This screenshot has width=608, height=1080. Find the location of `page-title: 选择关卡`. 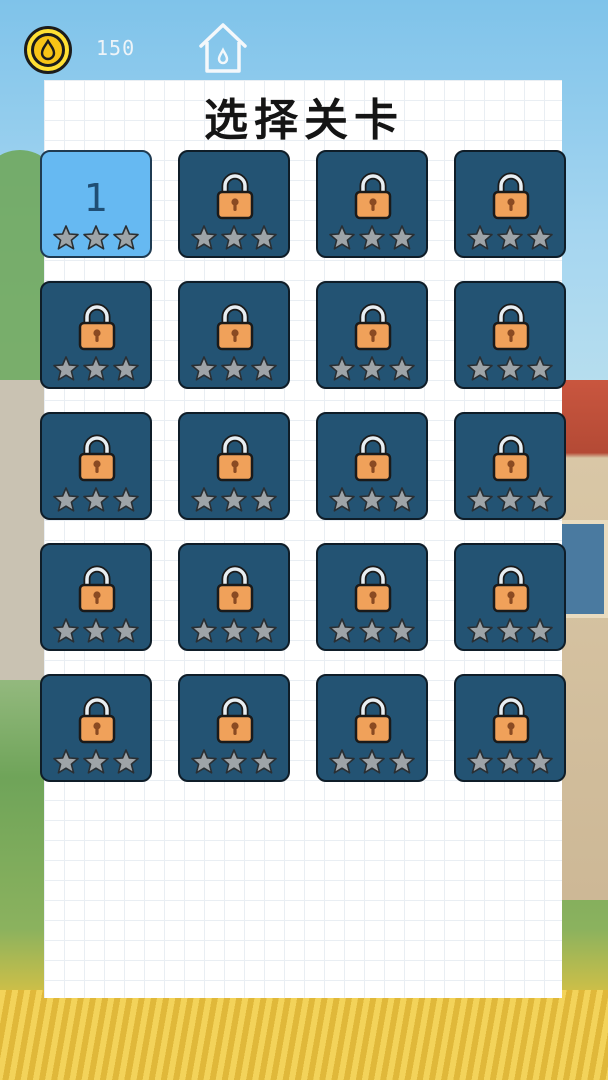

page-title: 选择关卡 is located at coordinates (304, 120).